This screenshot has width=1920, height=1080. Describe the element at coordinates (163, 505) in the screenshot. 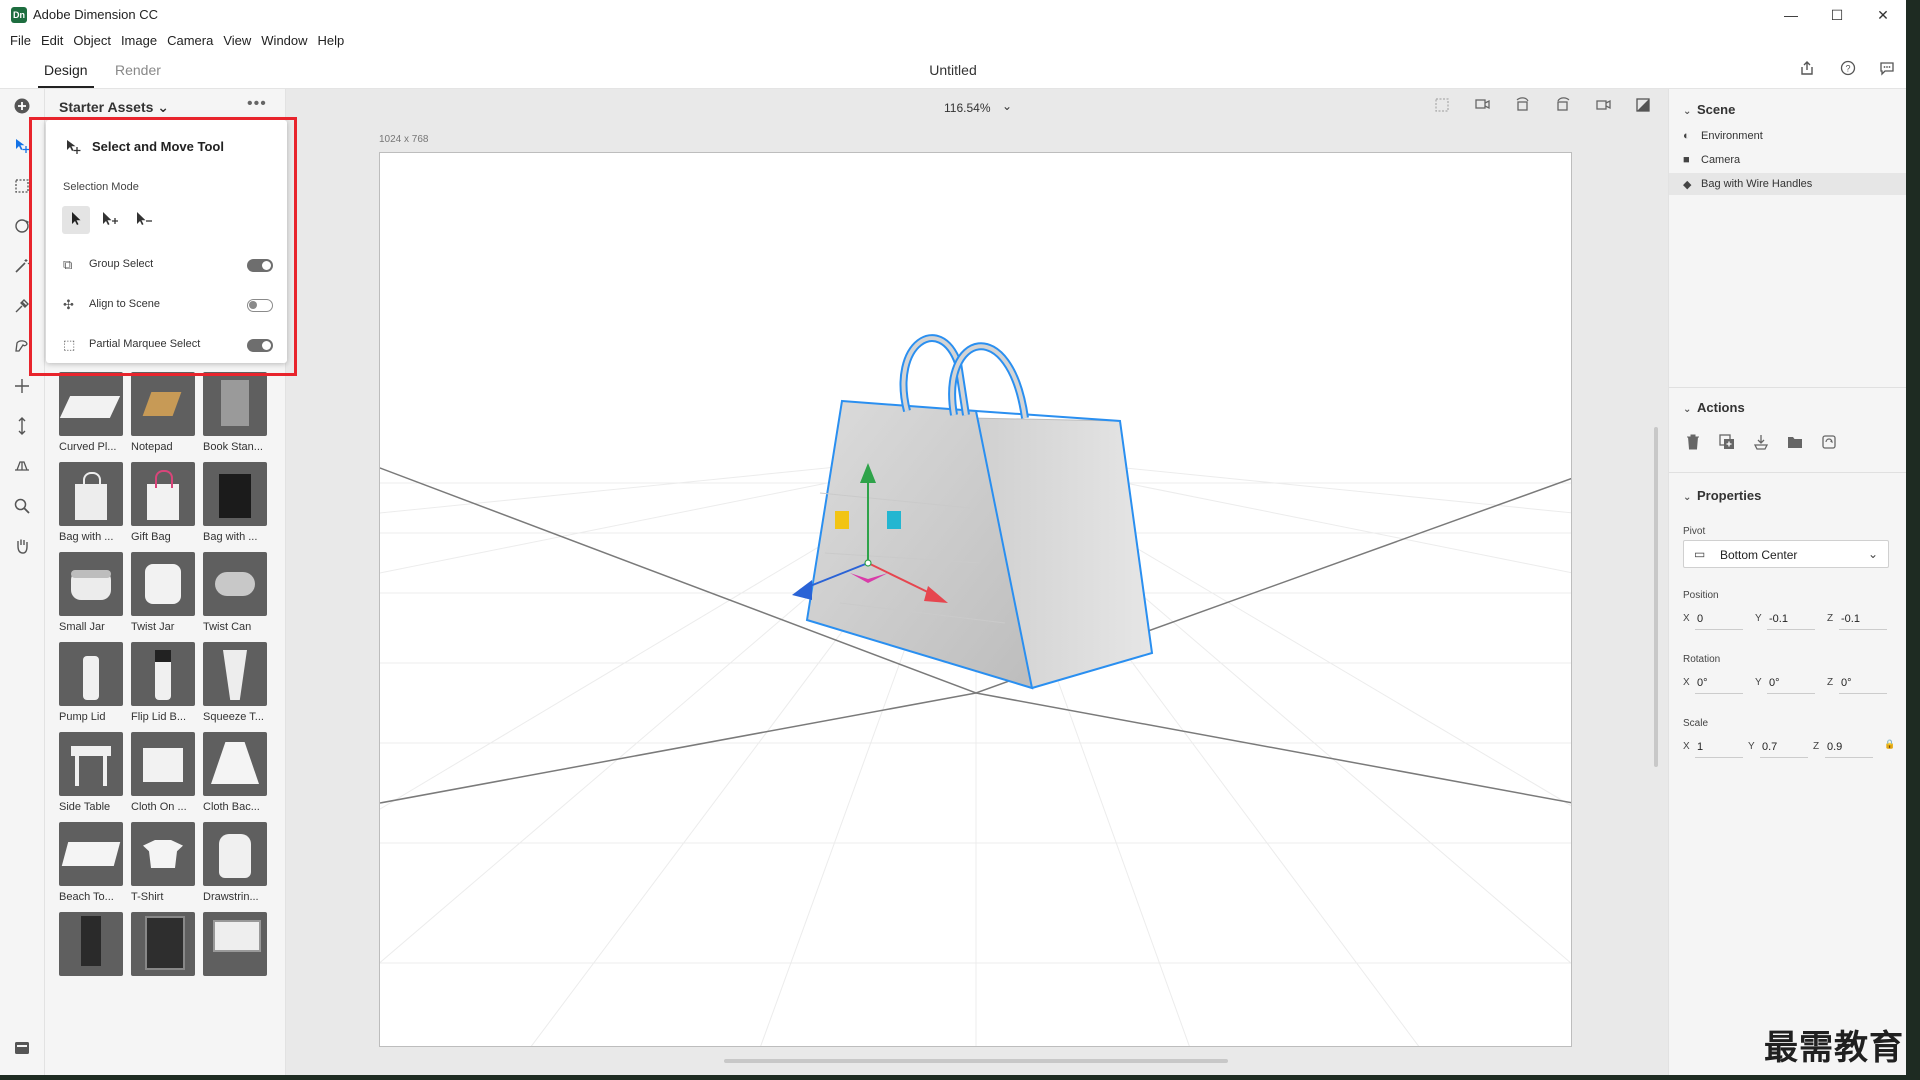

I see `asset-tile: Gift Bag` at that location.